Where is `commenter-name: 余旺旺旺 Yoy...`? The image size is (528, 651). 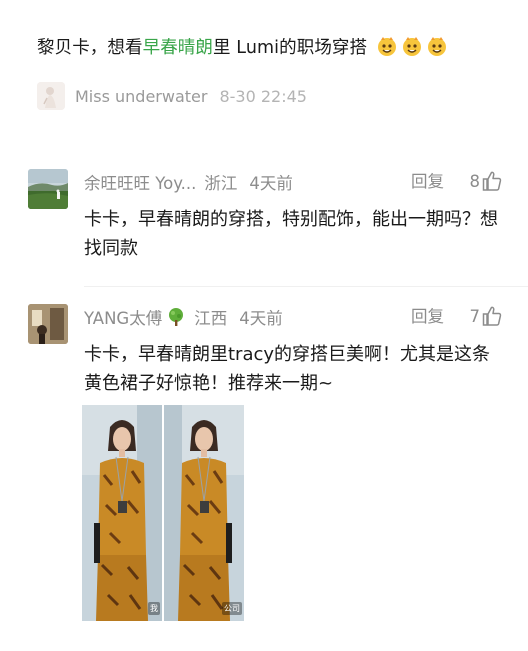 commenter-name: 余旺旺旺 Yoy... is located at coordinates (140, 182).